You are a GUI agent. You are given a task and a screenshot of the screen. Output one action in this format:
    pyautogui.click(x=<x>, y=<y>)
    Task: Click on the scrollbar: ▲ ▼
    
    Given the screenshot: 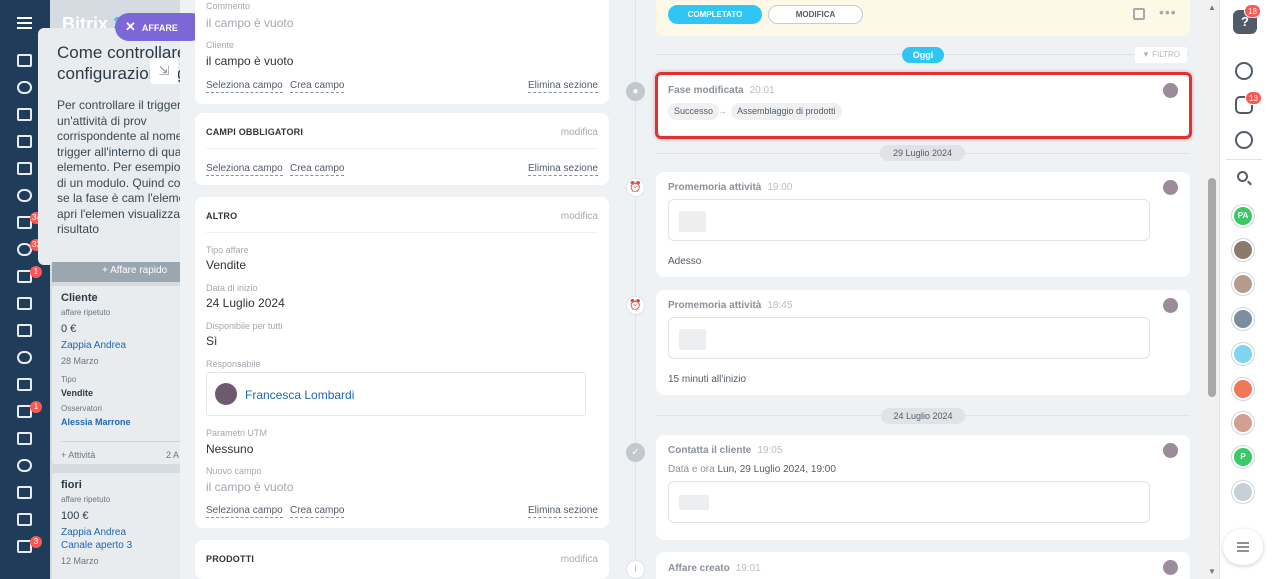 What is the action you would take?
    pyautogui.click(x=1212, y=289)
    